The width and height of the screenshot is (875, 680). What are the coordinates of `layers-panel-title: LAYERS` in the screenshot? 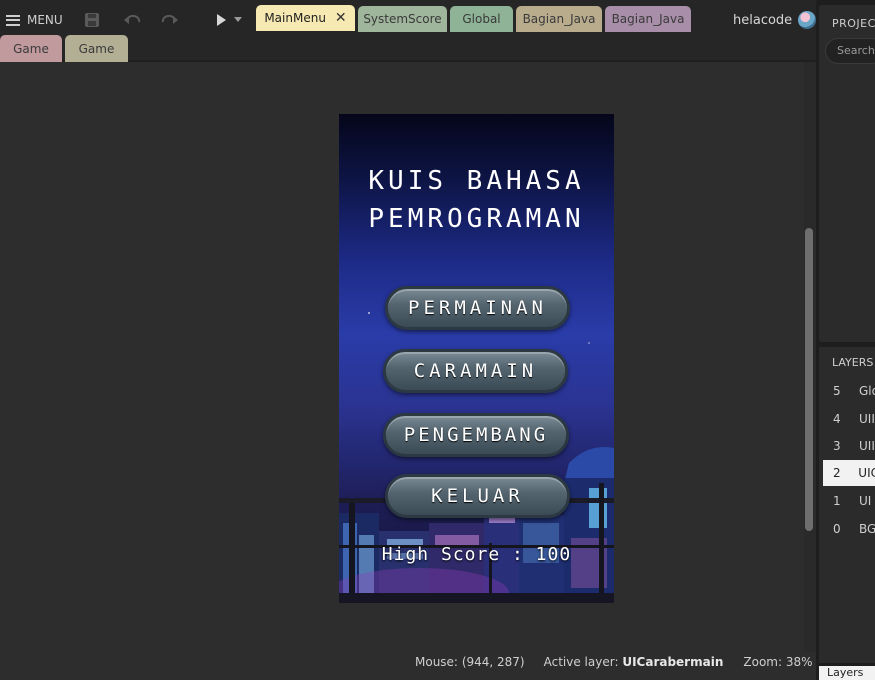 It's located at (853, 362).